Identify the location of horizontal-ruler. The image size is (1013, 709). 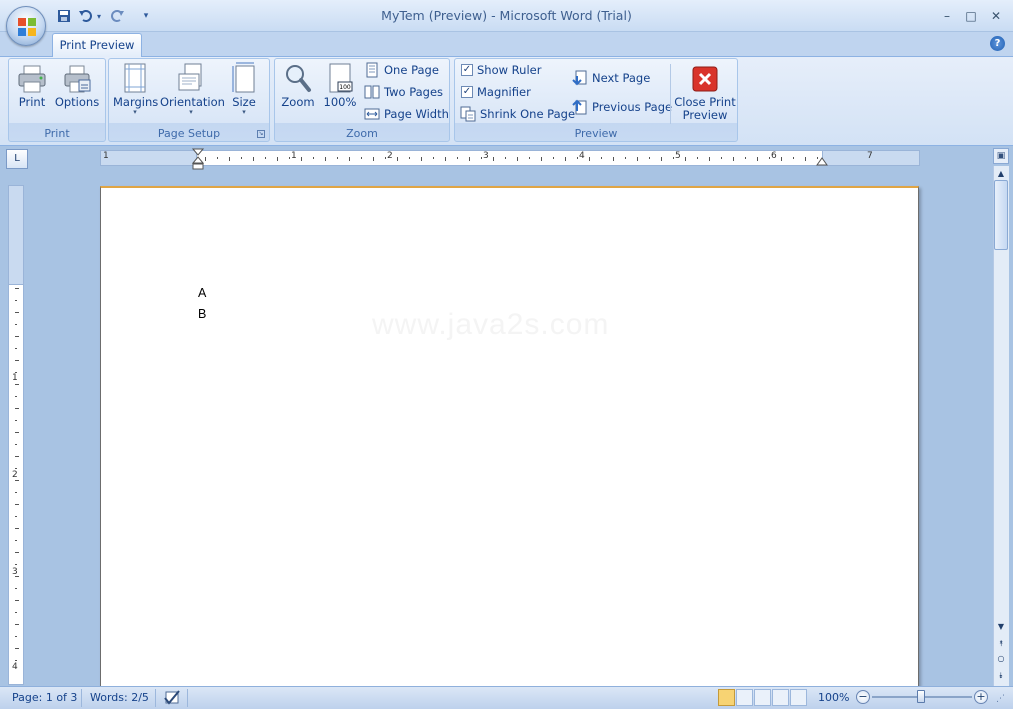
(510, 158).